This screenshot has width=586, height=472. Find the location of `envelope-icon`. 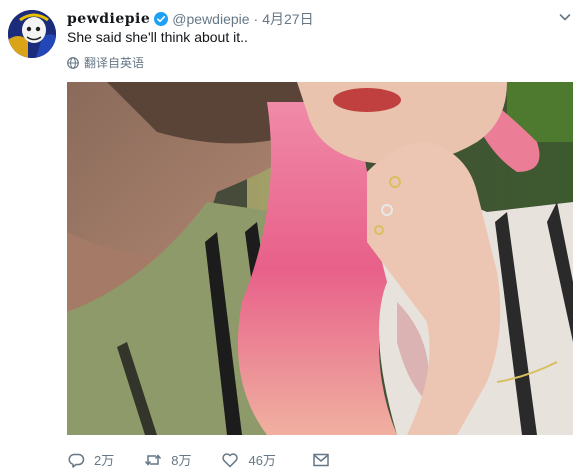

envelope-icon is located at coordinates (321, 459).